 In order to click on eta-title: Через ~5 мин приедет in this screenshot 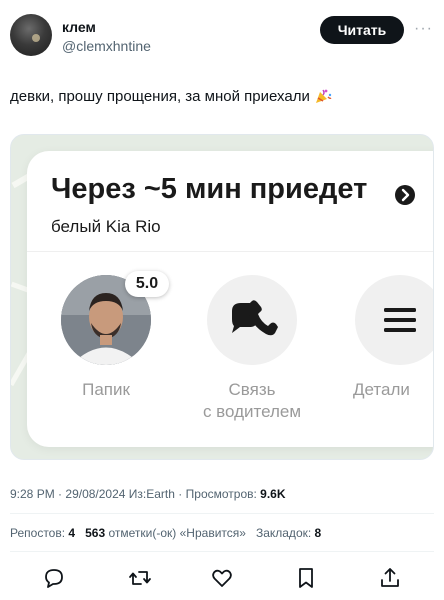, I will do `click(209, 189)`.